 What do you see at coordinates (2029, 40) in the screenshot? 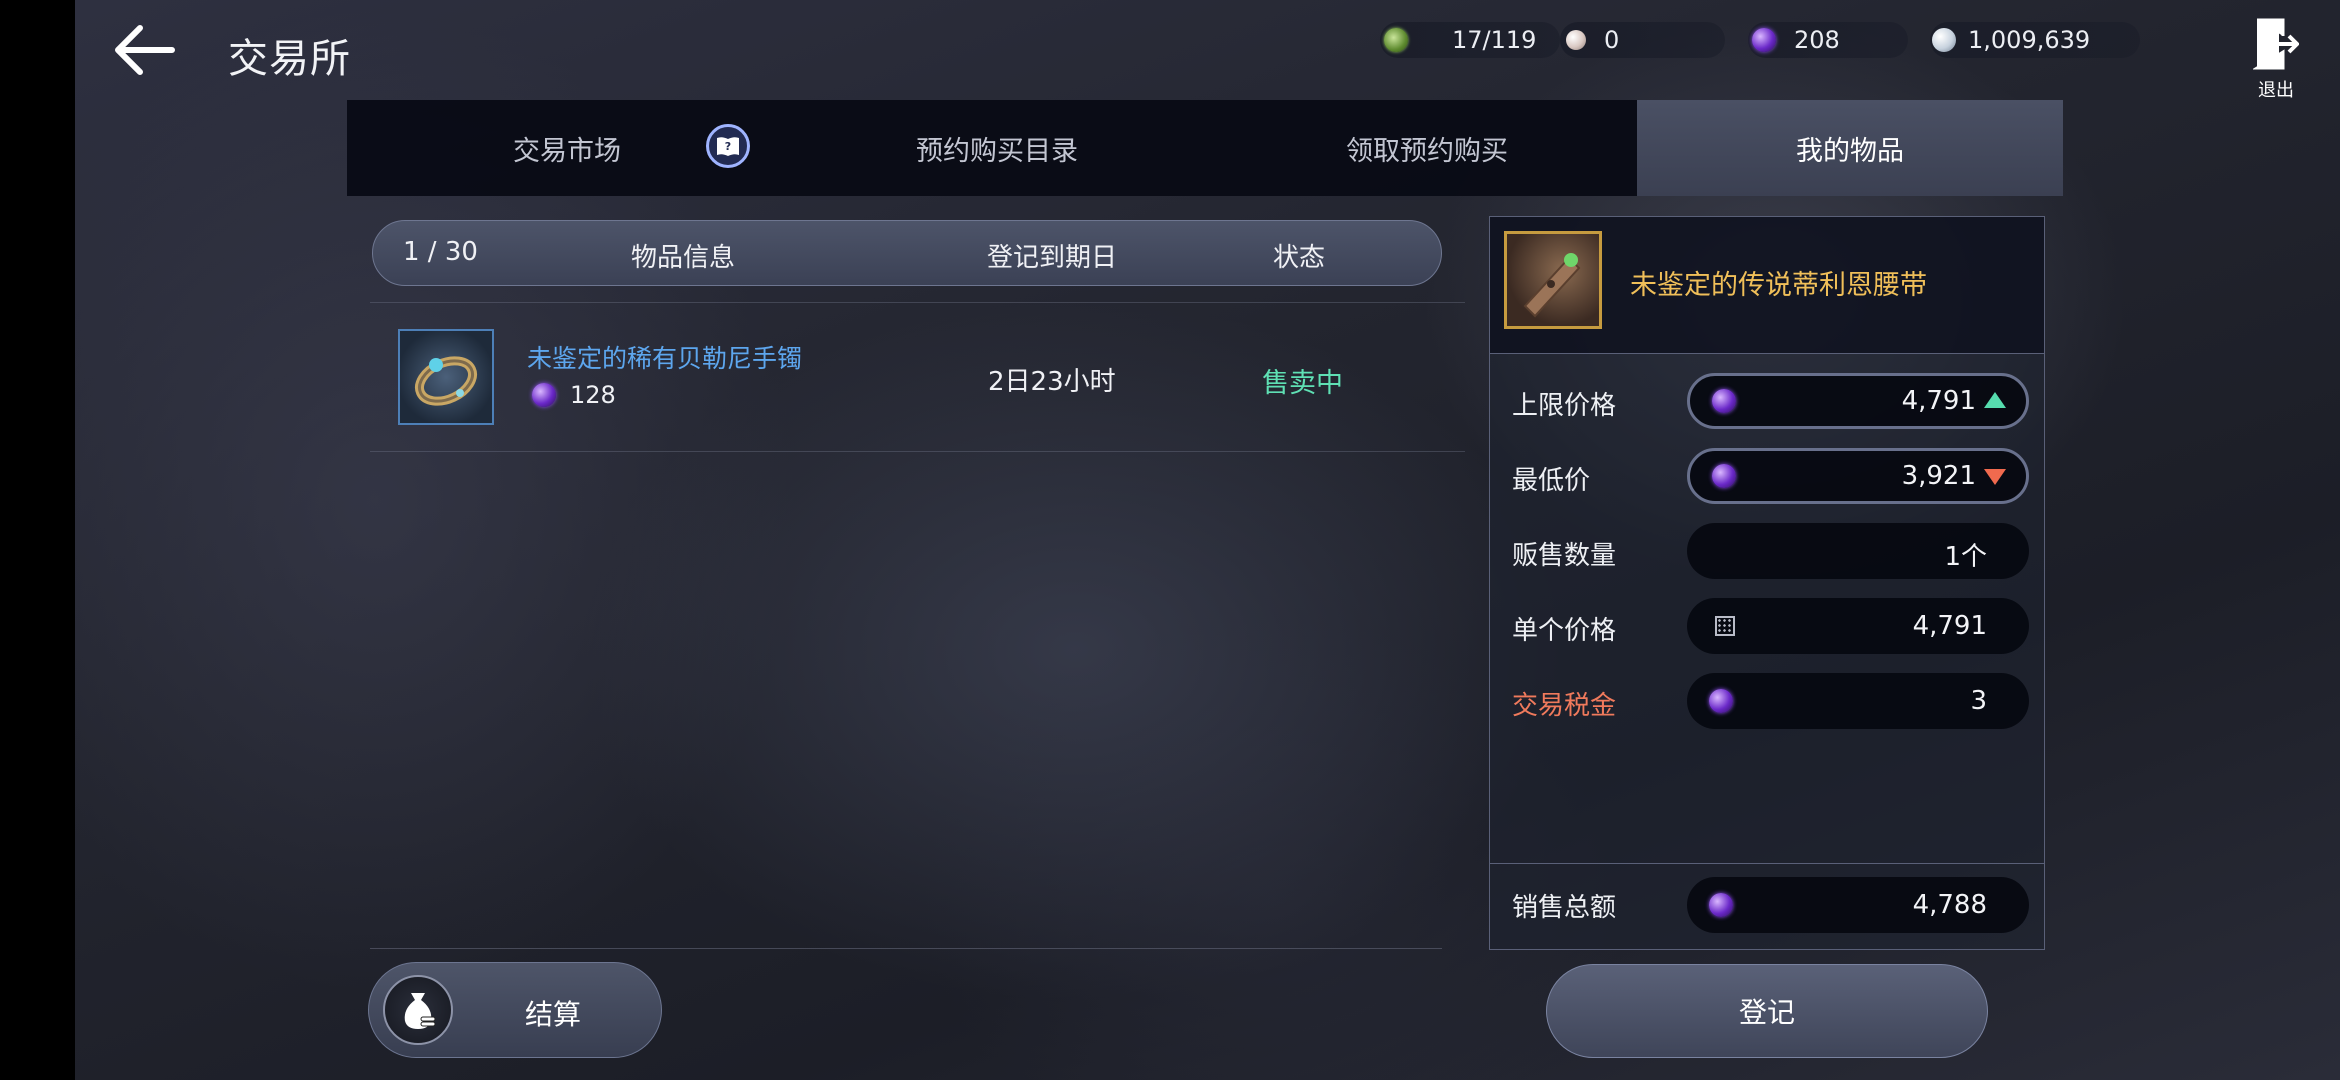
I see `resource-value: 1,009,639` at bounding box center [2029, 40].